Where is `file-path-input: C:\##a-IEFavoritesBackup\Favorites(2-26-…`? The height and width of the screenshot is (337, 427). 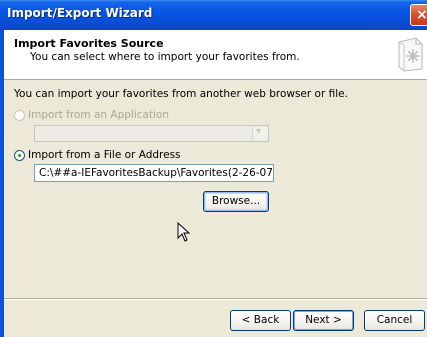
file-path-input: C:\##a-IEFavoritesBackup\Favorites(2-26-… is located at coordinates (154, 173).